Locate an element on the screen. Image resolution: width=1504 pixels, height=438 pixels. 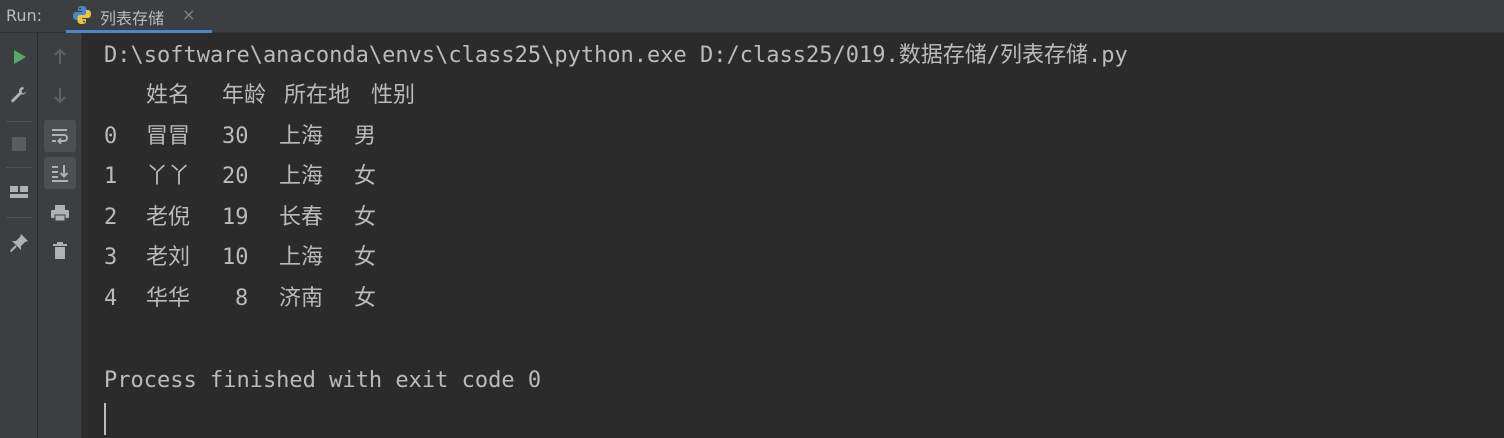
arrow-down-icon is located at coordinates (60, 95).